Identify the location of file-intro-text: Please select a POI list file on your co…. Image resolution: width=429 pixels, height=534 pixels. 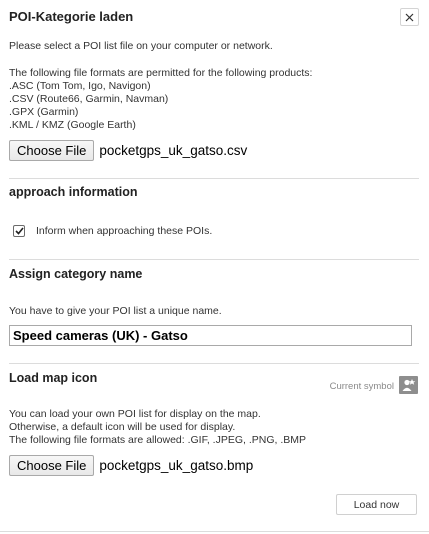
(141, 46).